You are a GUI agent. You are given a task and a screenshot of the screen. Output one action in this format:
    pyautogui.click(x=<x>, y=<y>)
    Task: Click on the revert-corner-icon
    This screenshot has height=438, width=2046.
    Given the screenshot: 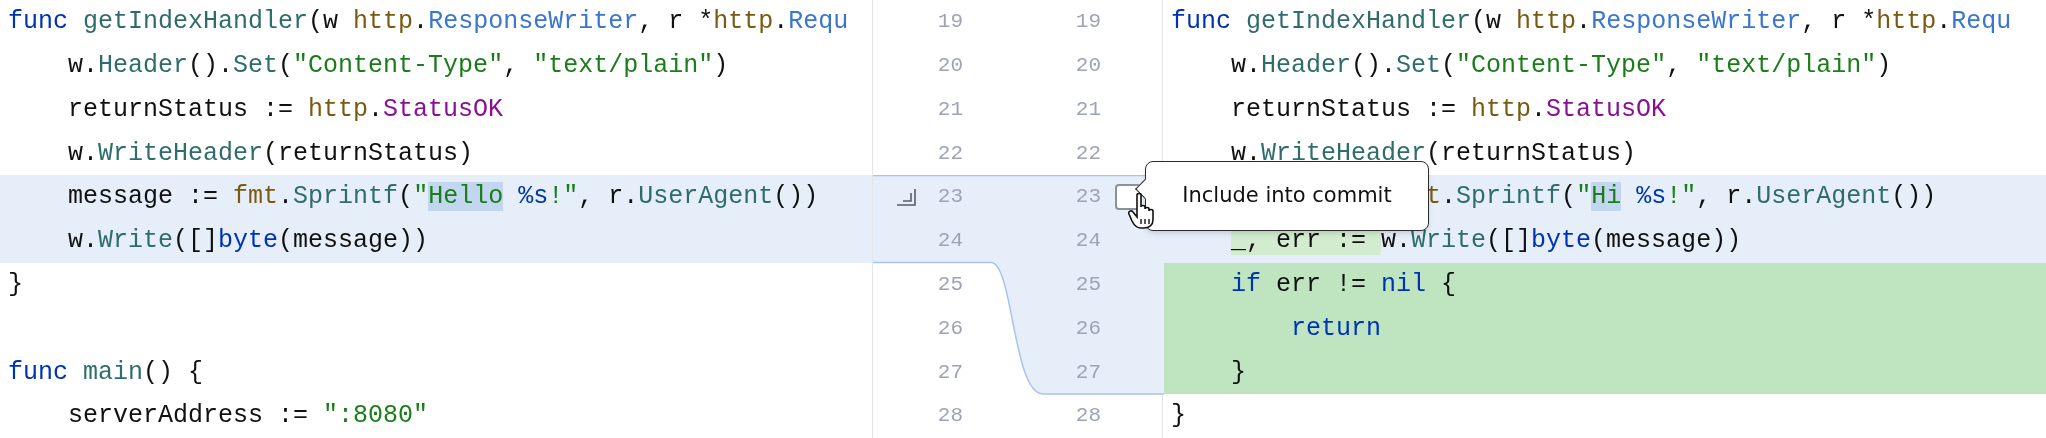 What is the action you would take?
    pyautogui.click(x=907, y=197)
    